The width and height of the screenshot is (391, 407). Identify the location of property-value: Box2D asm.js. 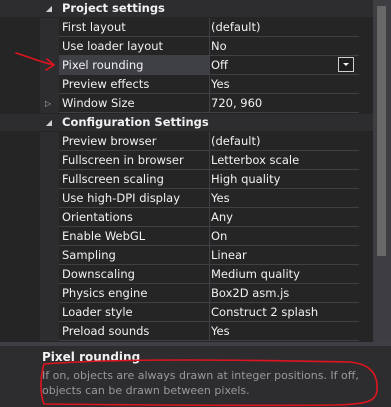
(283, 293).